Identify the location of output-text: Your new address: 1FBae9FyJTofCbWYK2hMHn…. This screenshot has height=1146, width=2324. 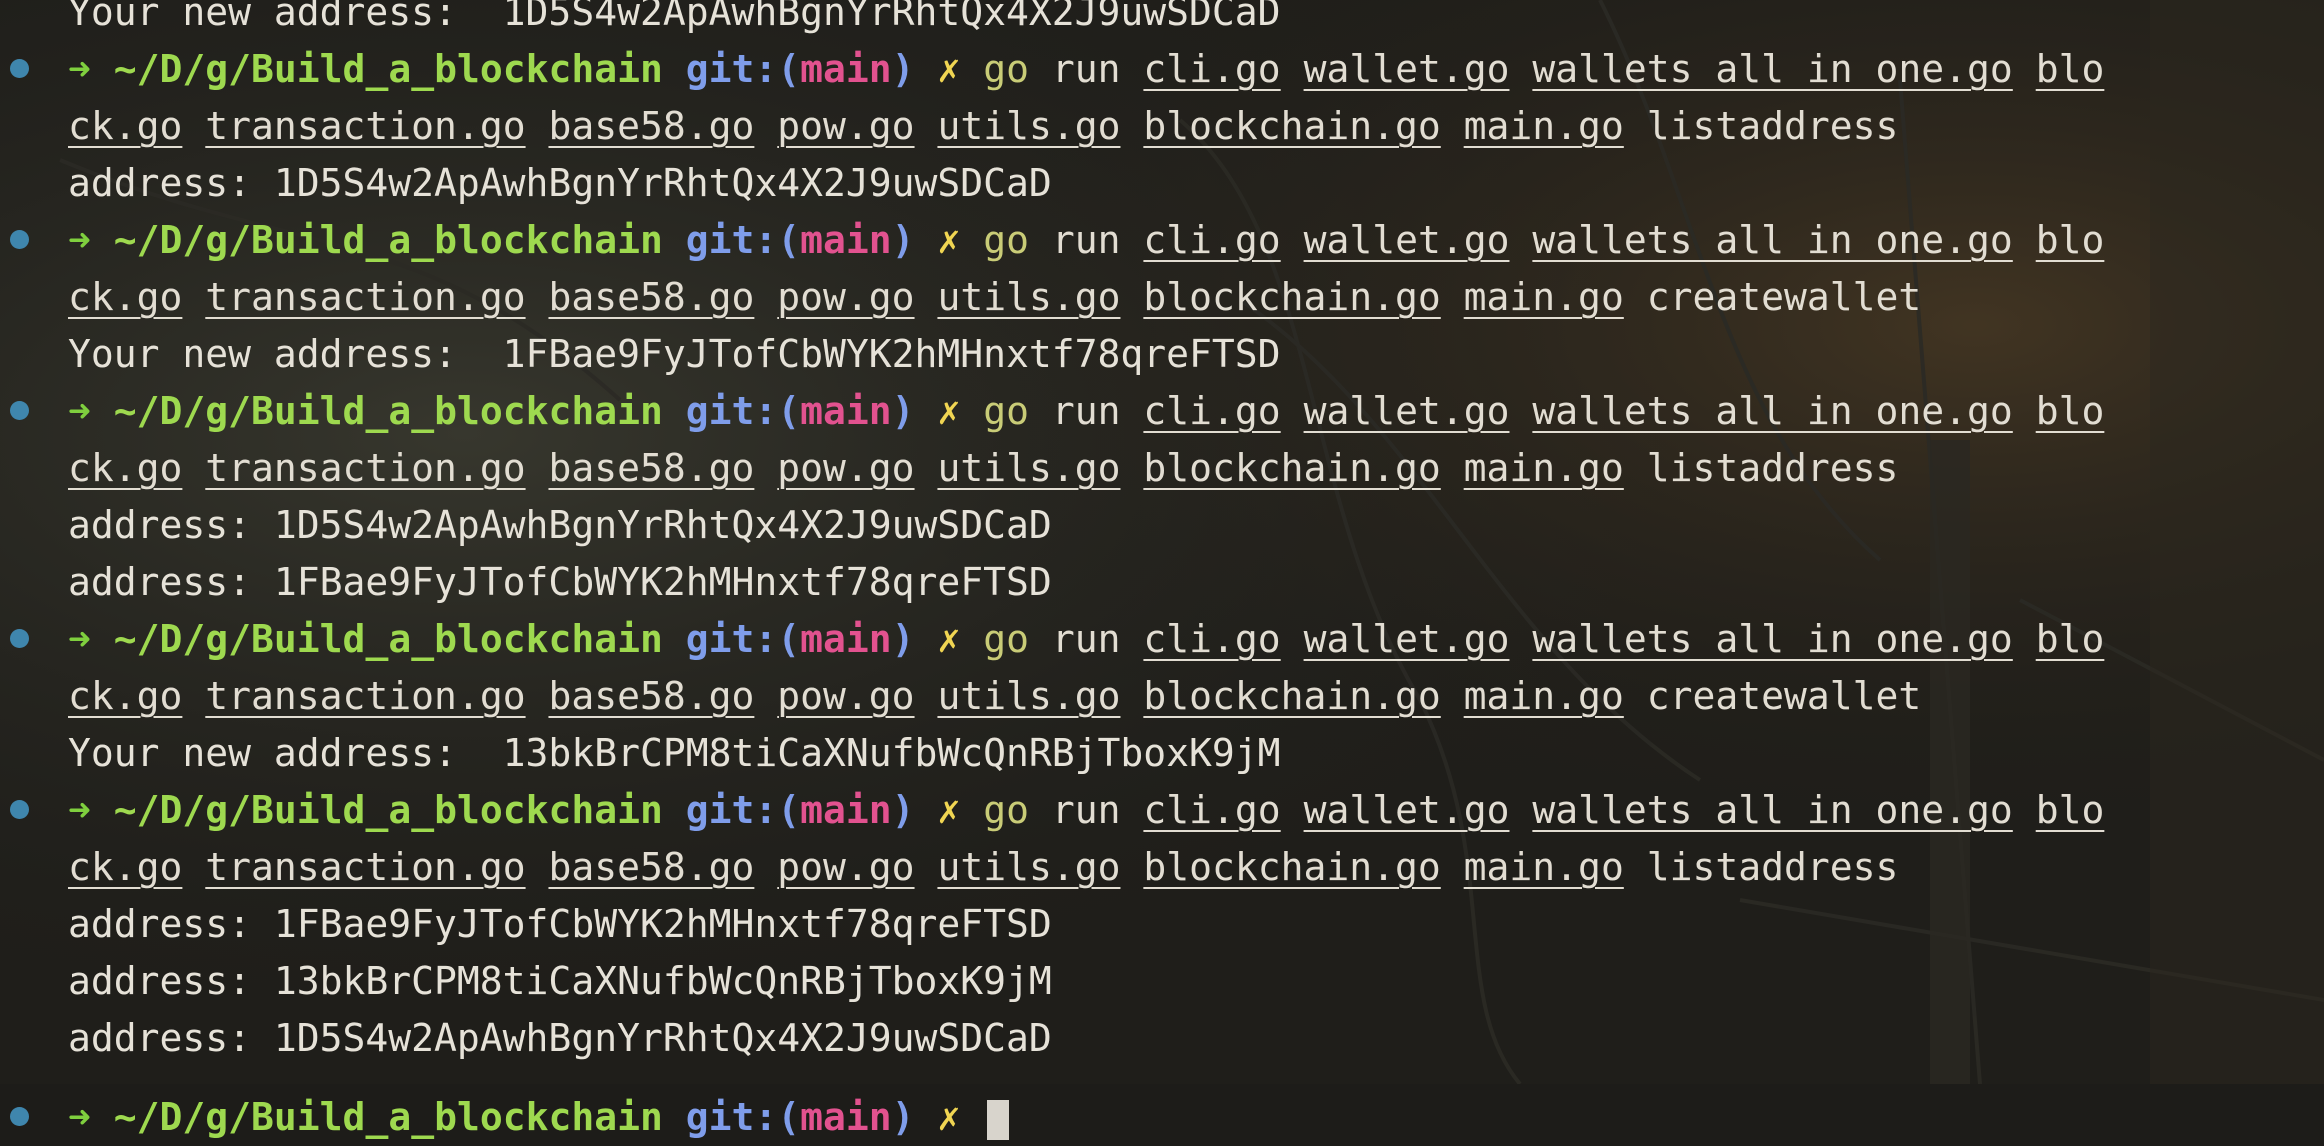
(674, 354).